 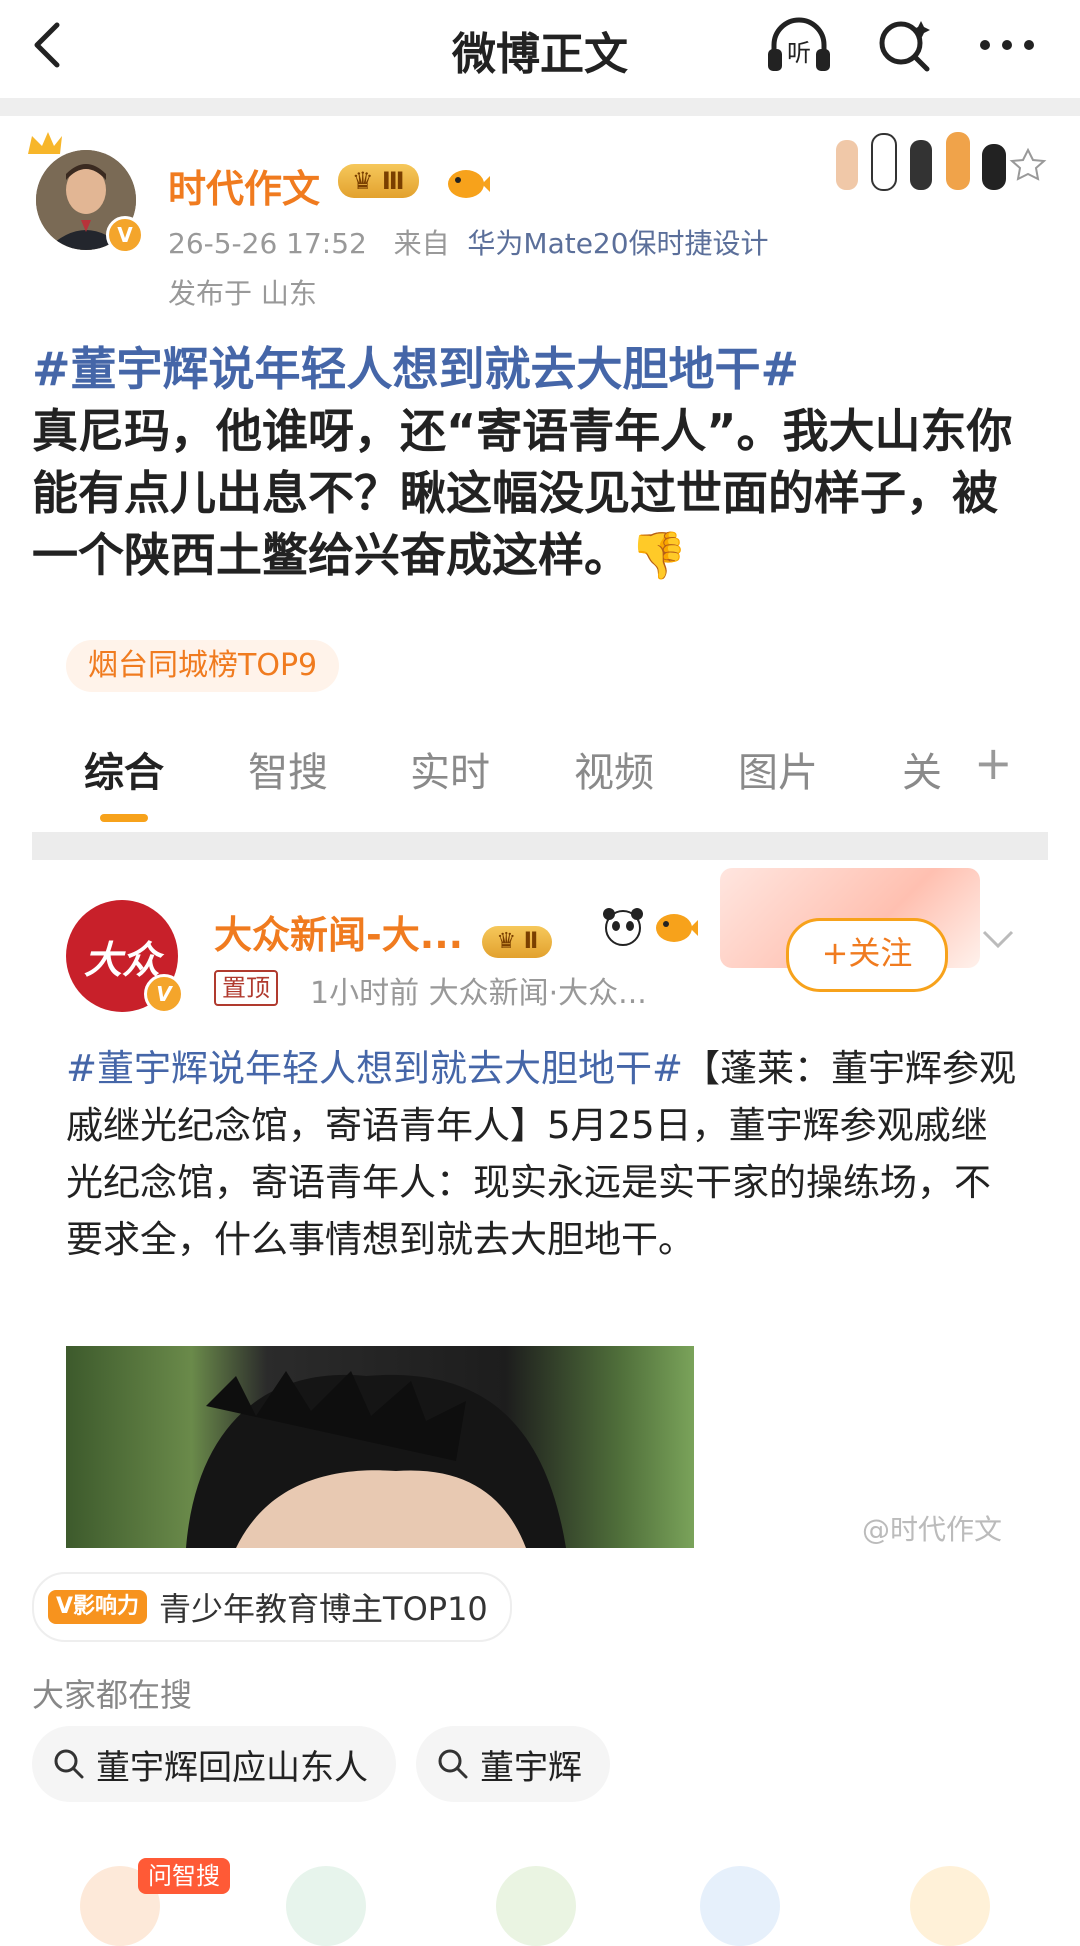 I want to click on device-link: 华为Mate20保时捷设计, so click(x=617, y=243).